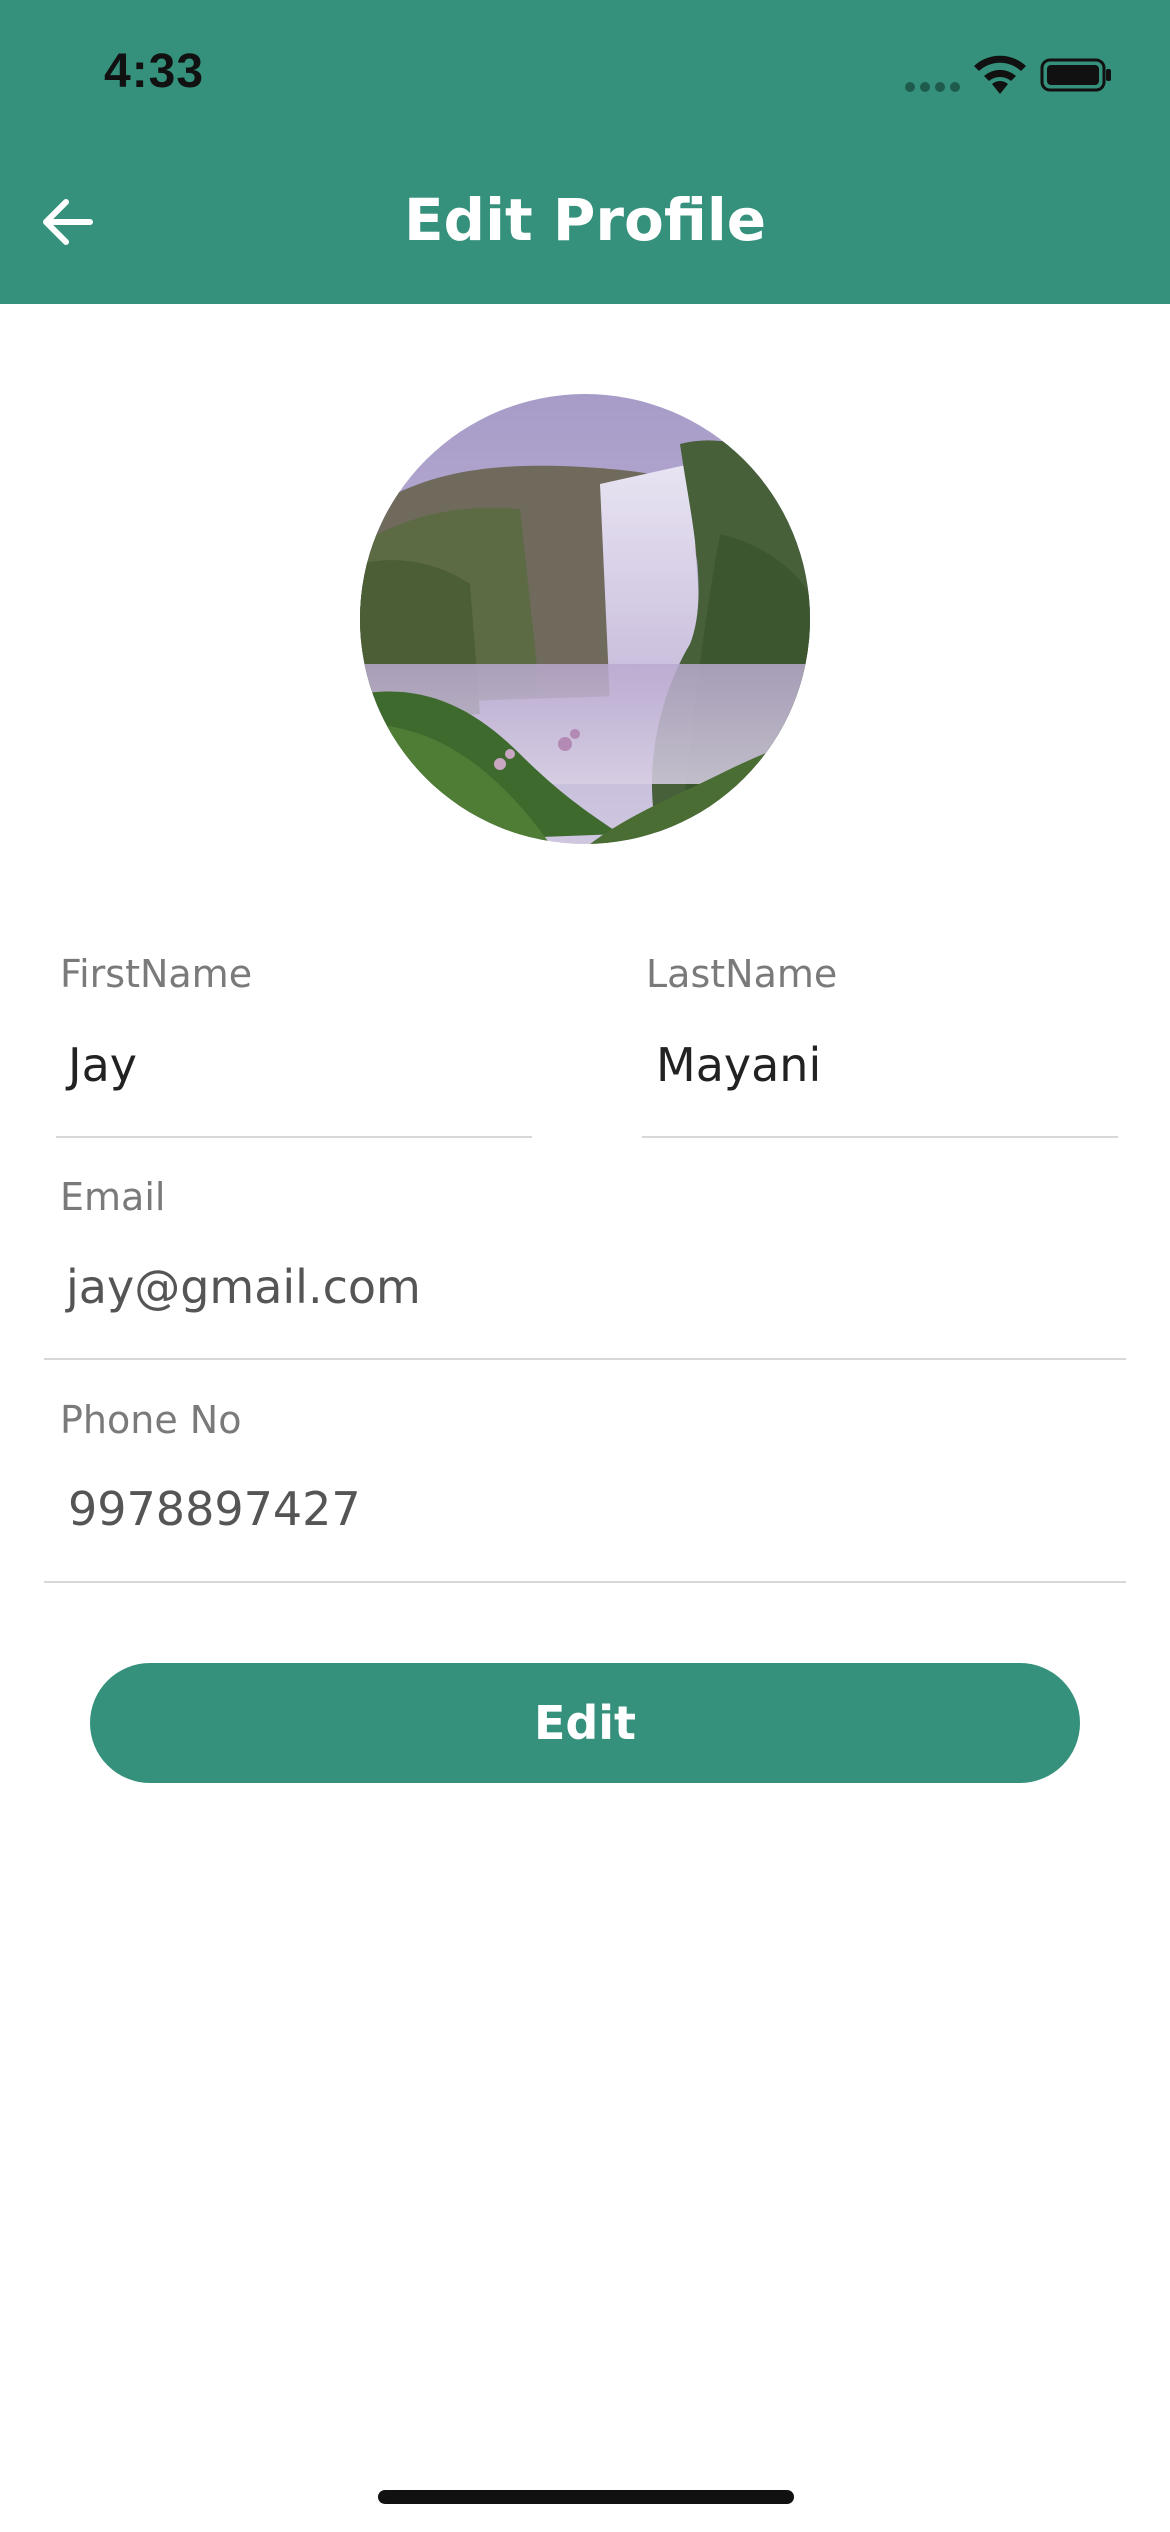 The image size is (1170, 2532). What do you see at coordinates (585, 220) in the screenshot?
I see `page-title: Edit Profile` at bounding box center [585, 220].